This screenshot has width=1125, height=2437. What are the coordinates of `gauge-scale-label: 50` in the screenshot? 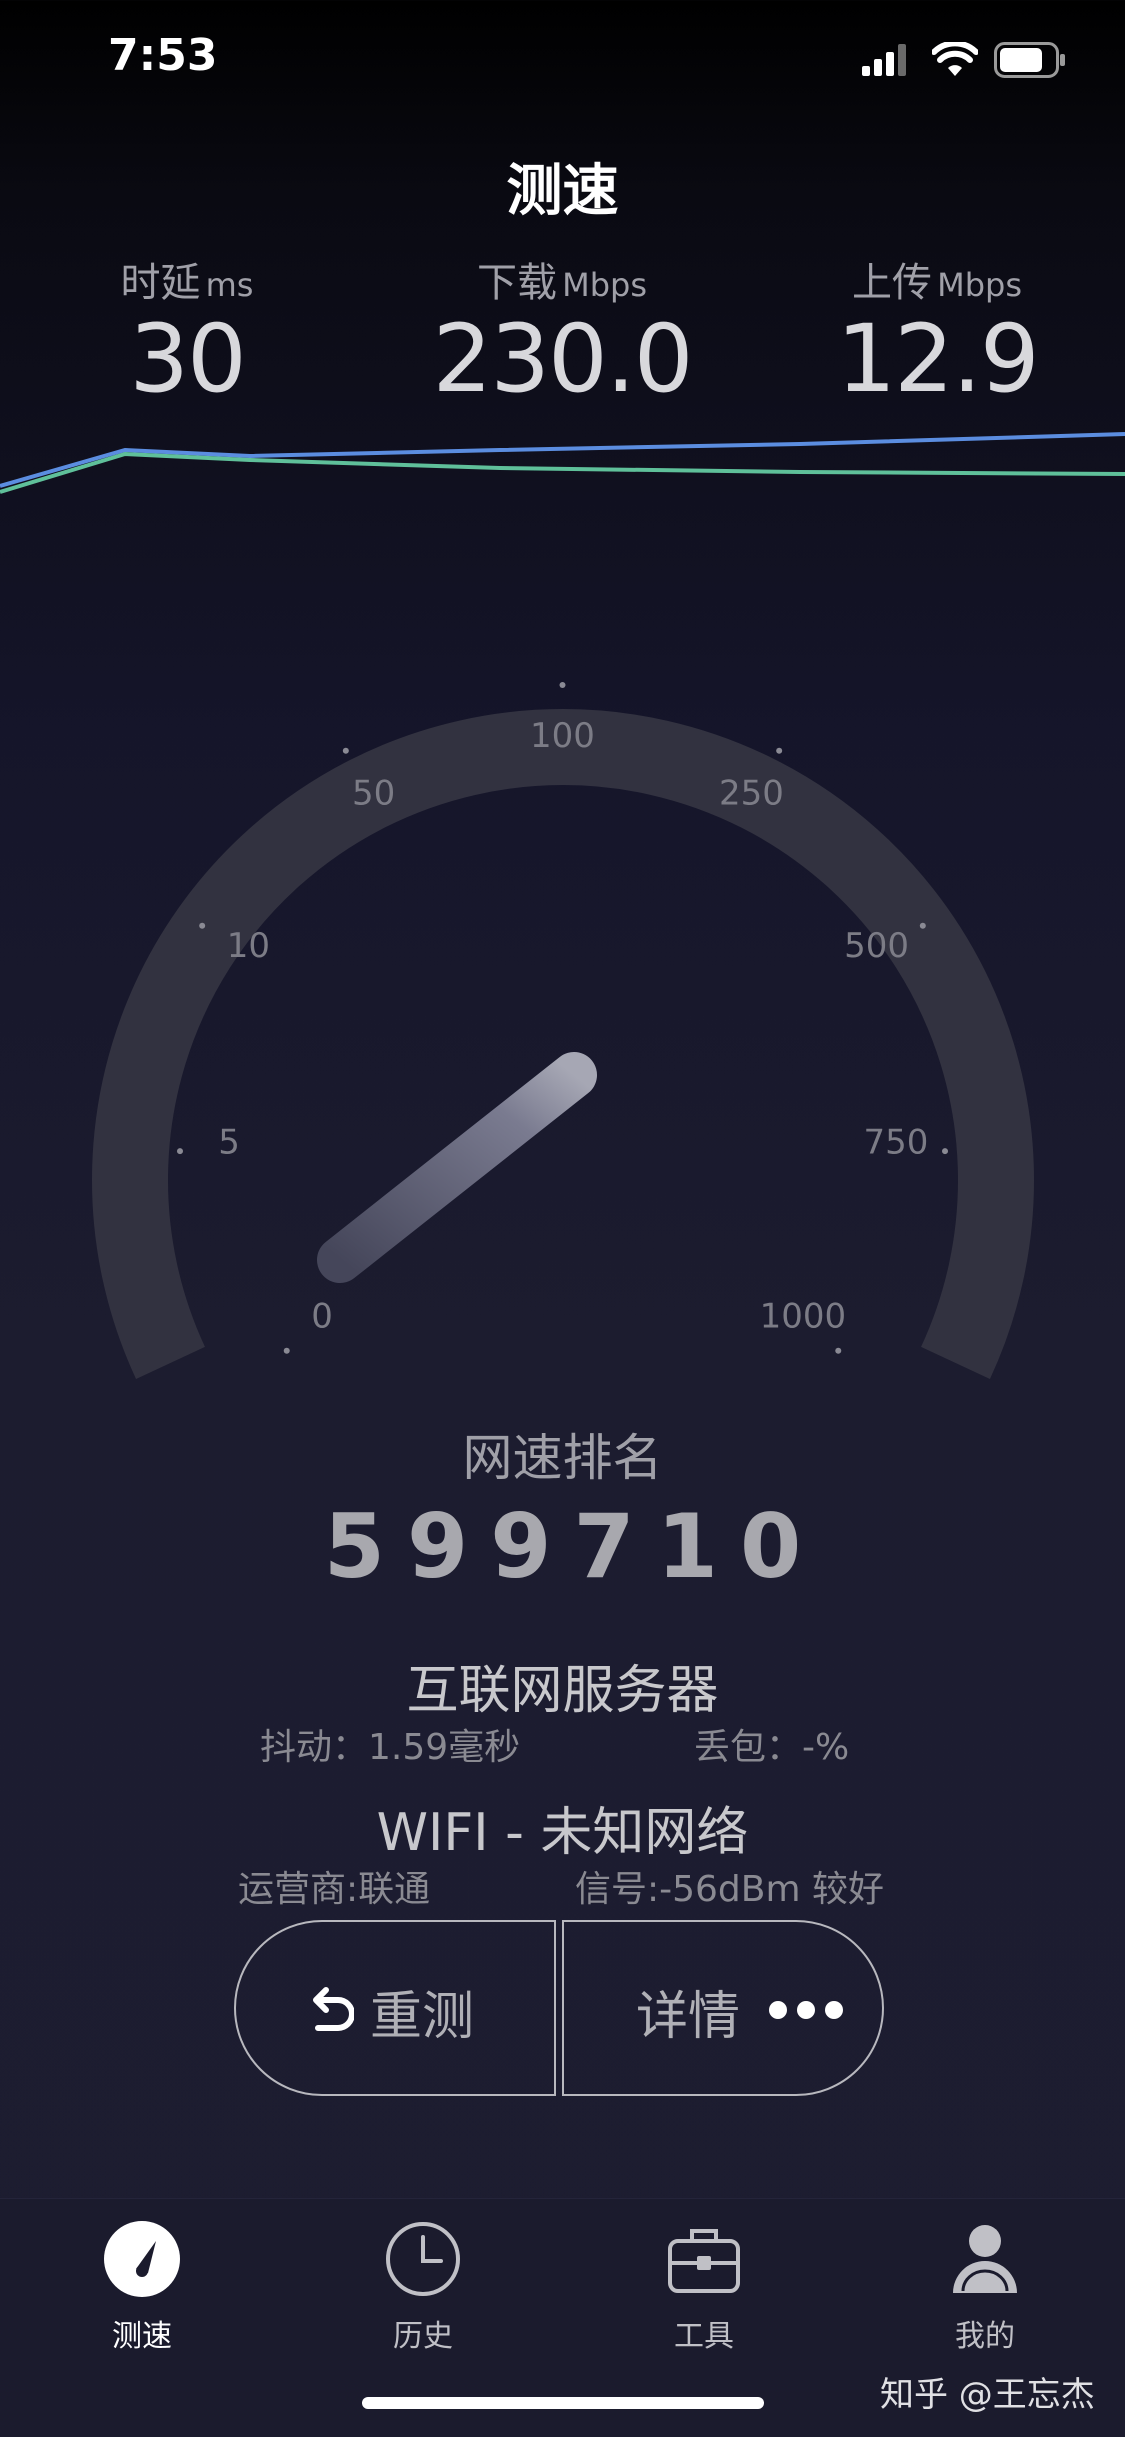 It's located at (373, 793).